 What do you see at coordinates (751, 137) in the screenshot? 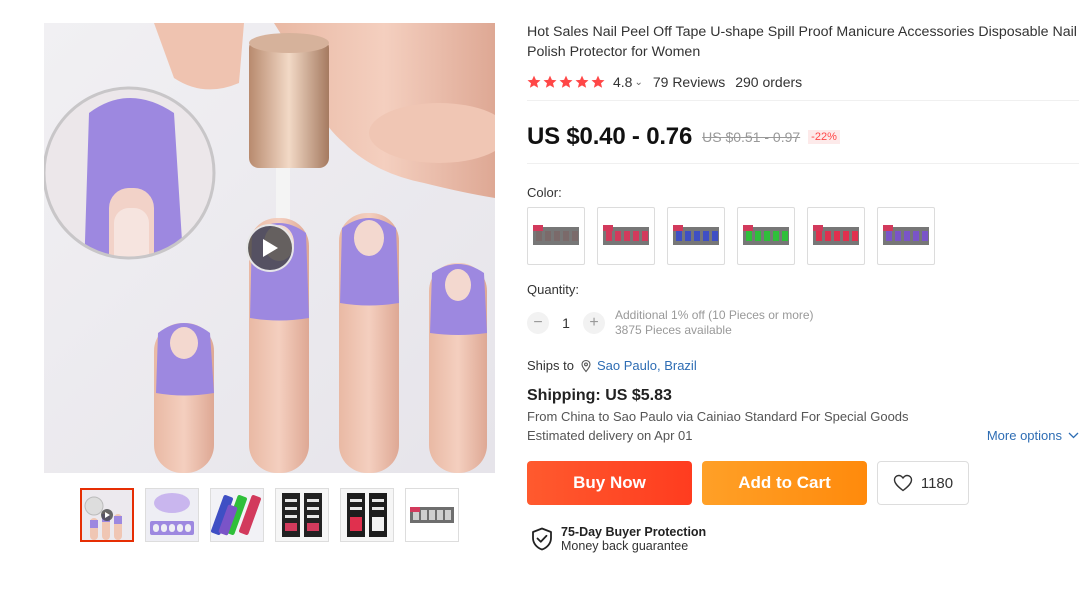
I see `original-price: US $0.51 - 0.97` at bounding box center [751, 137].